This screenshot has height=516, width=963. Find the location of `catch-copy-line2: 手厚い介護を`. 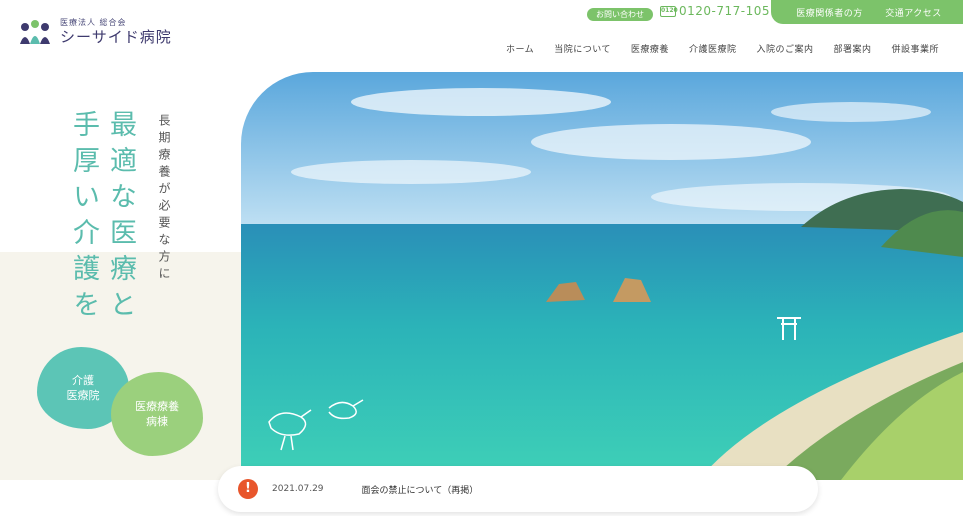

catch-copy-line2: 手厚い介護を is located at coordinates (83, 218).